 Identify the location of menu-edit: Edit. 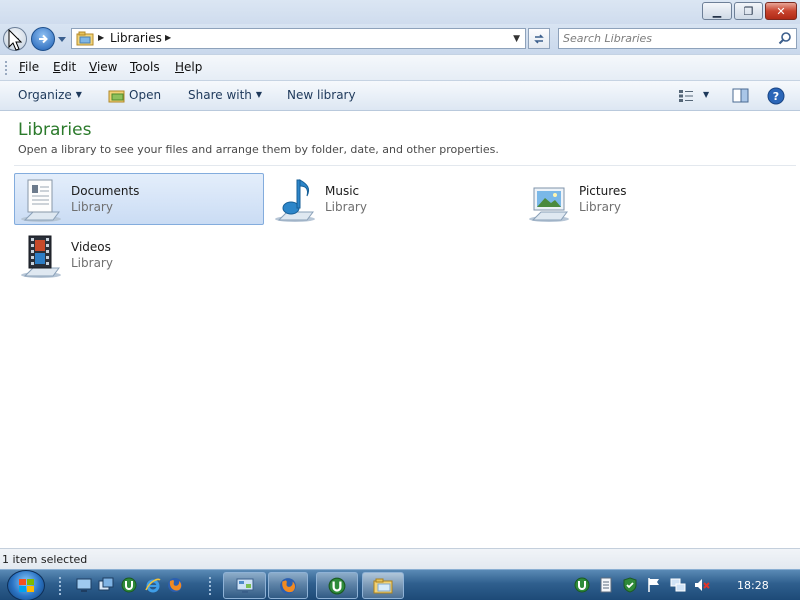
(64, 67).